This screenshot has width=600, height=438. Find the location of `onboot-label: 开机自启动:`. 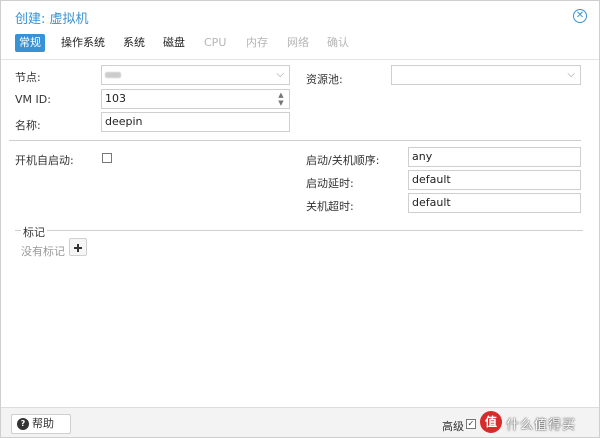

onboot-label: 开机自启动: is located at coordinates (44, 160).